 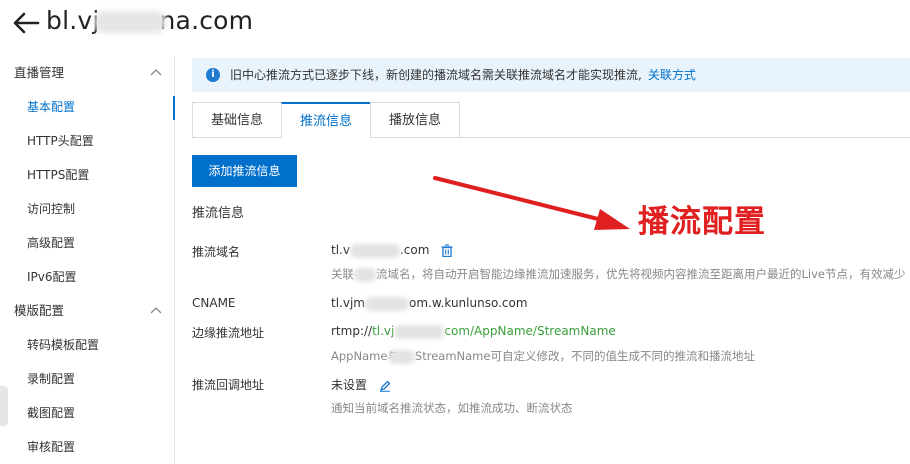 I want to click on annotation-label: 播流配置, so click(x=702, y=222).